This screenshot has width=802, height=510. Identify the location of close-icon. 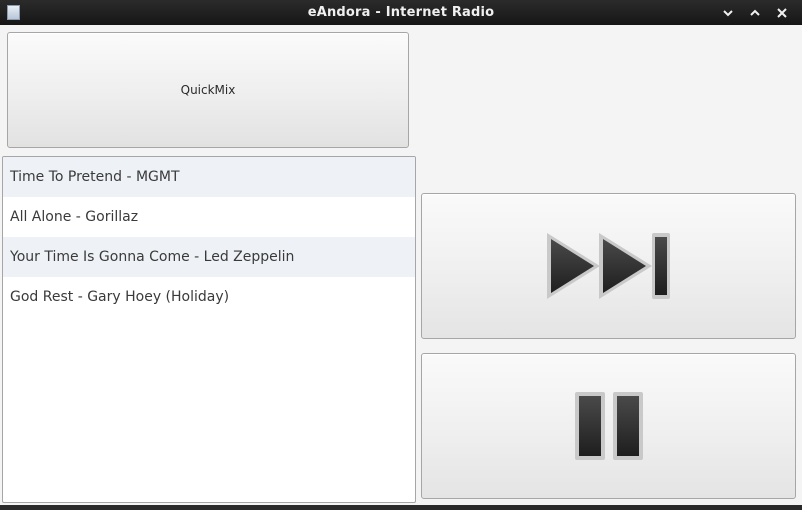
(782, 12).